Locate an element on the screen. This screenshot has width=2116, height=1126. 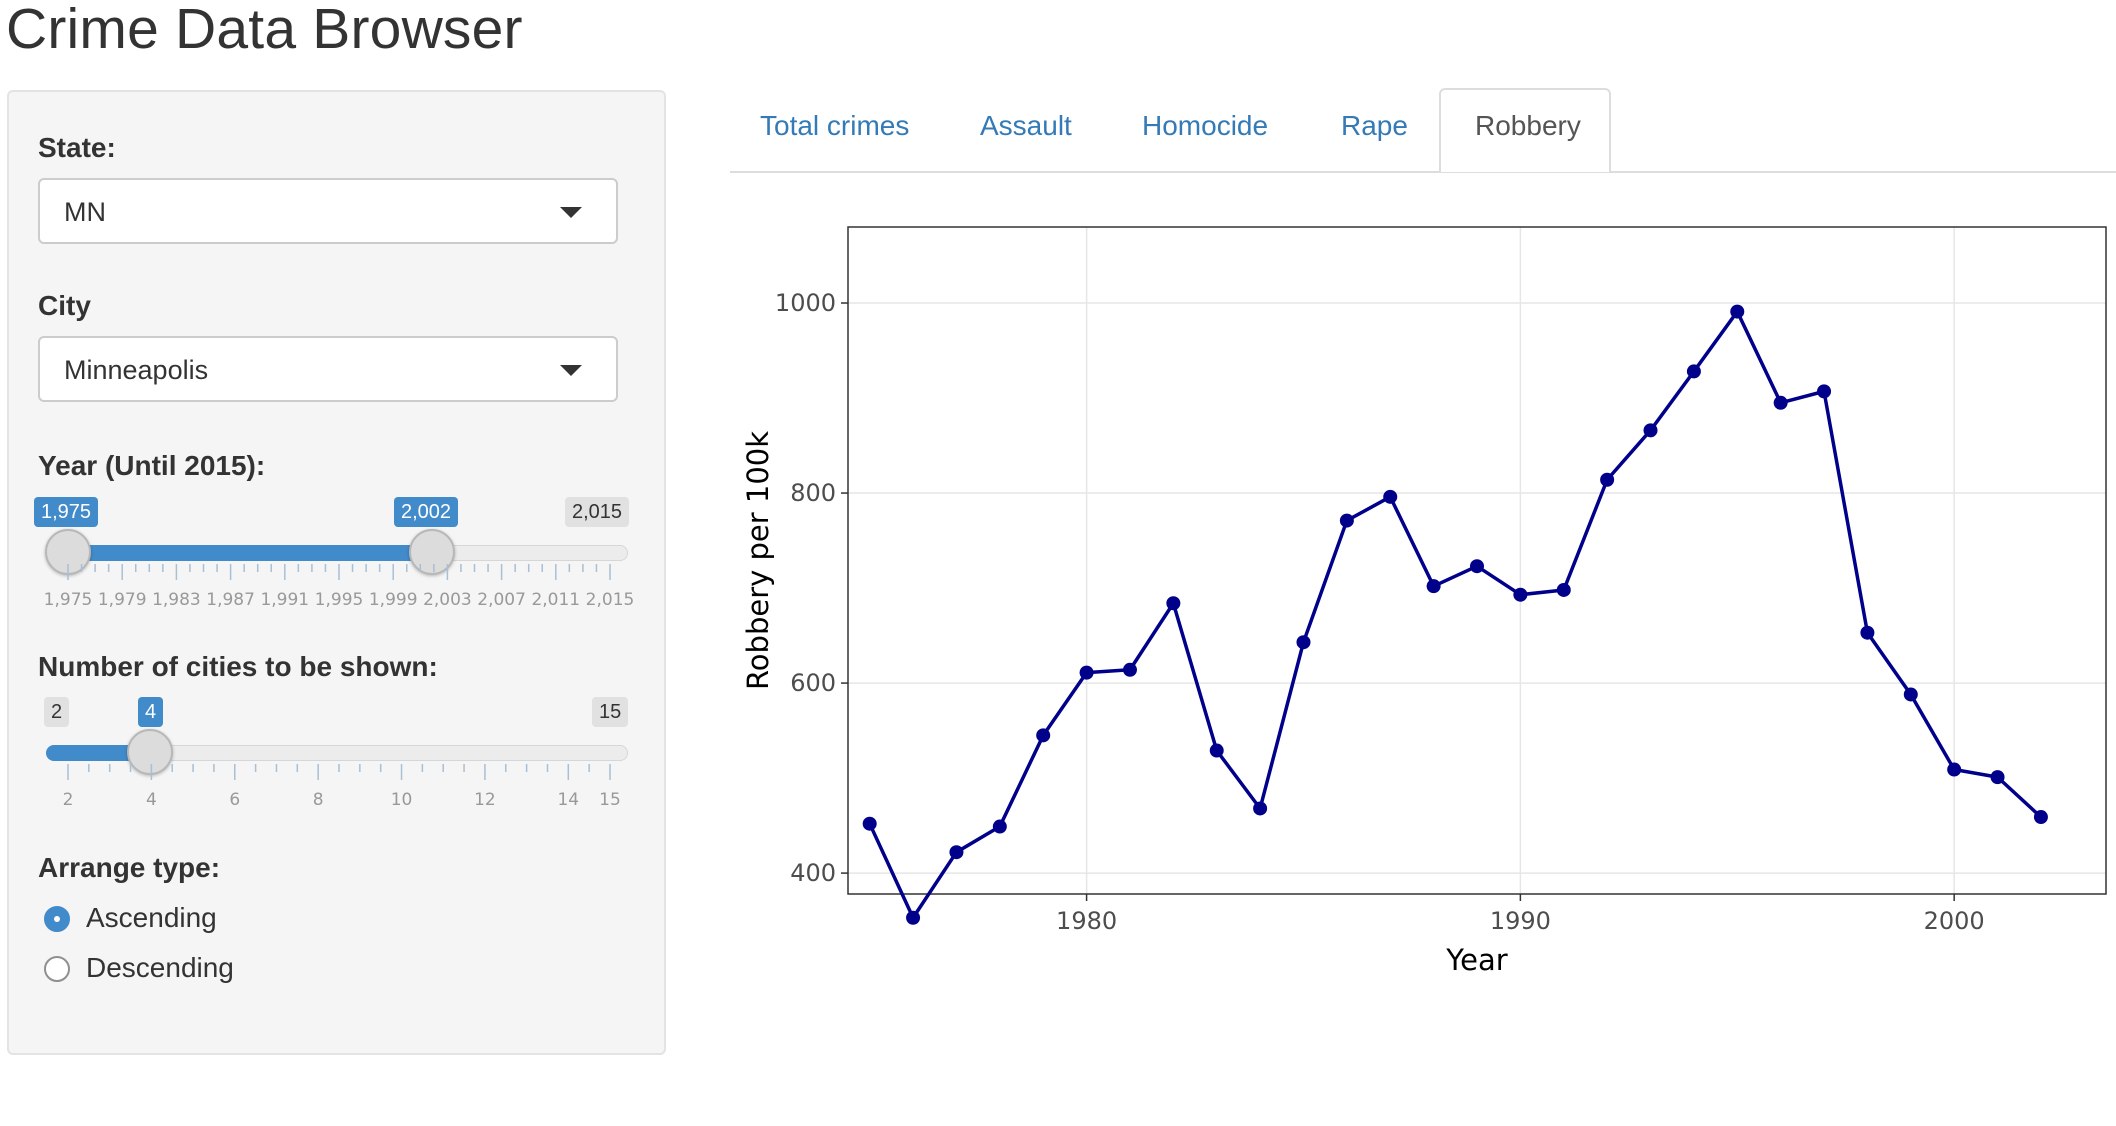
x-tick-label: 1990 is located at coordinates (1520, 921).